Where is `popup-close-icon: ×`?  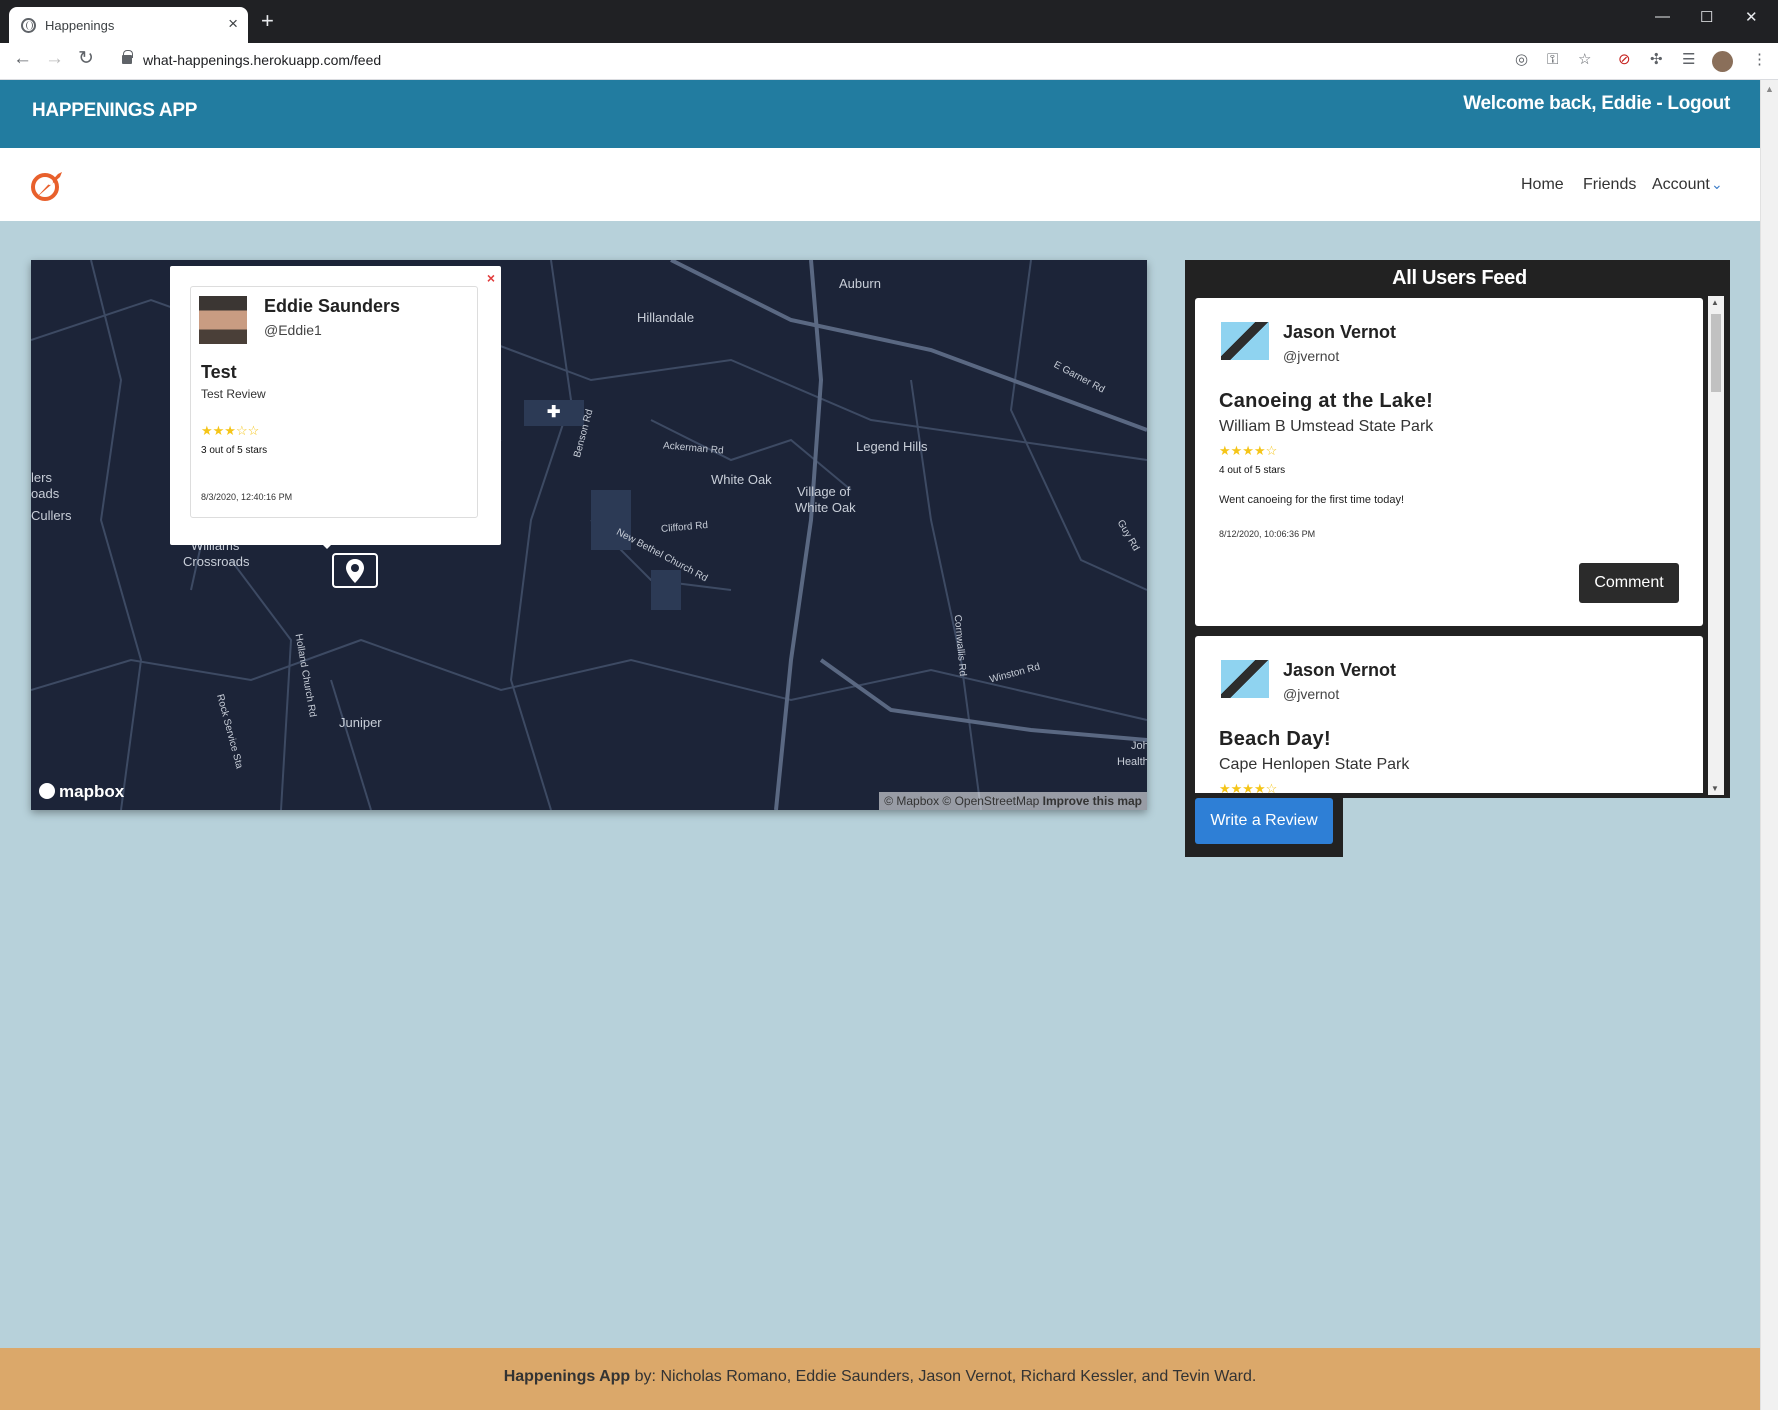
popup-close-icon: × is located at coordinates (491, 278).